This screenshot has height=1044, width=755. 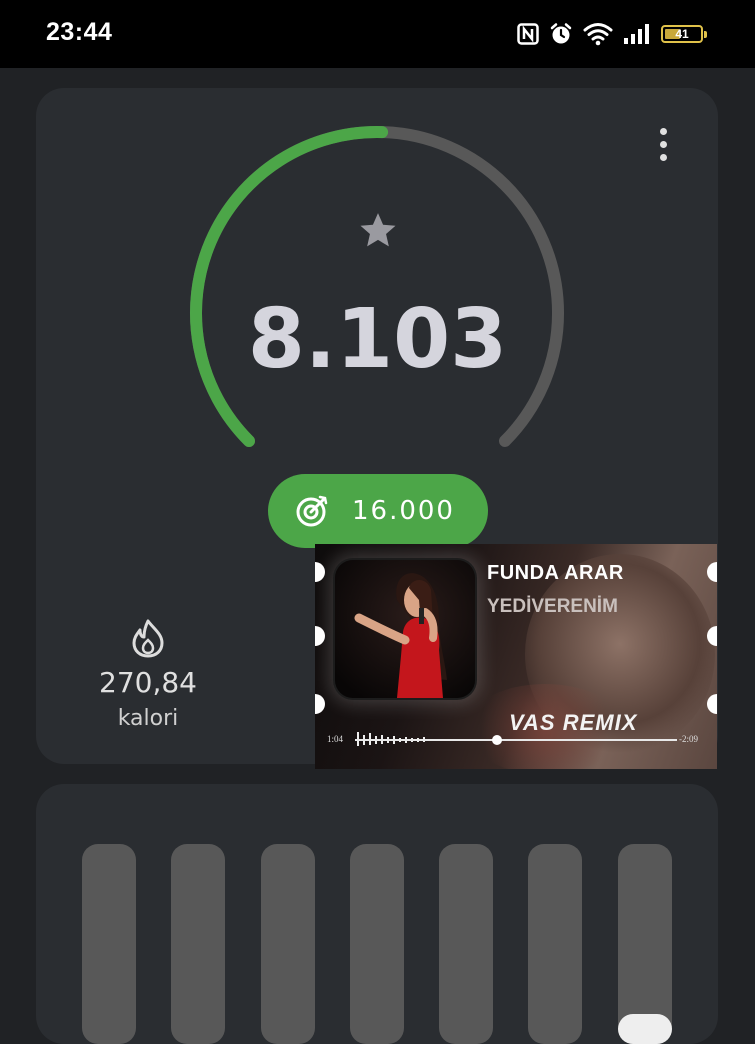 I want to click on goal-value: 16.000, so click(x=403, y=511).